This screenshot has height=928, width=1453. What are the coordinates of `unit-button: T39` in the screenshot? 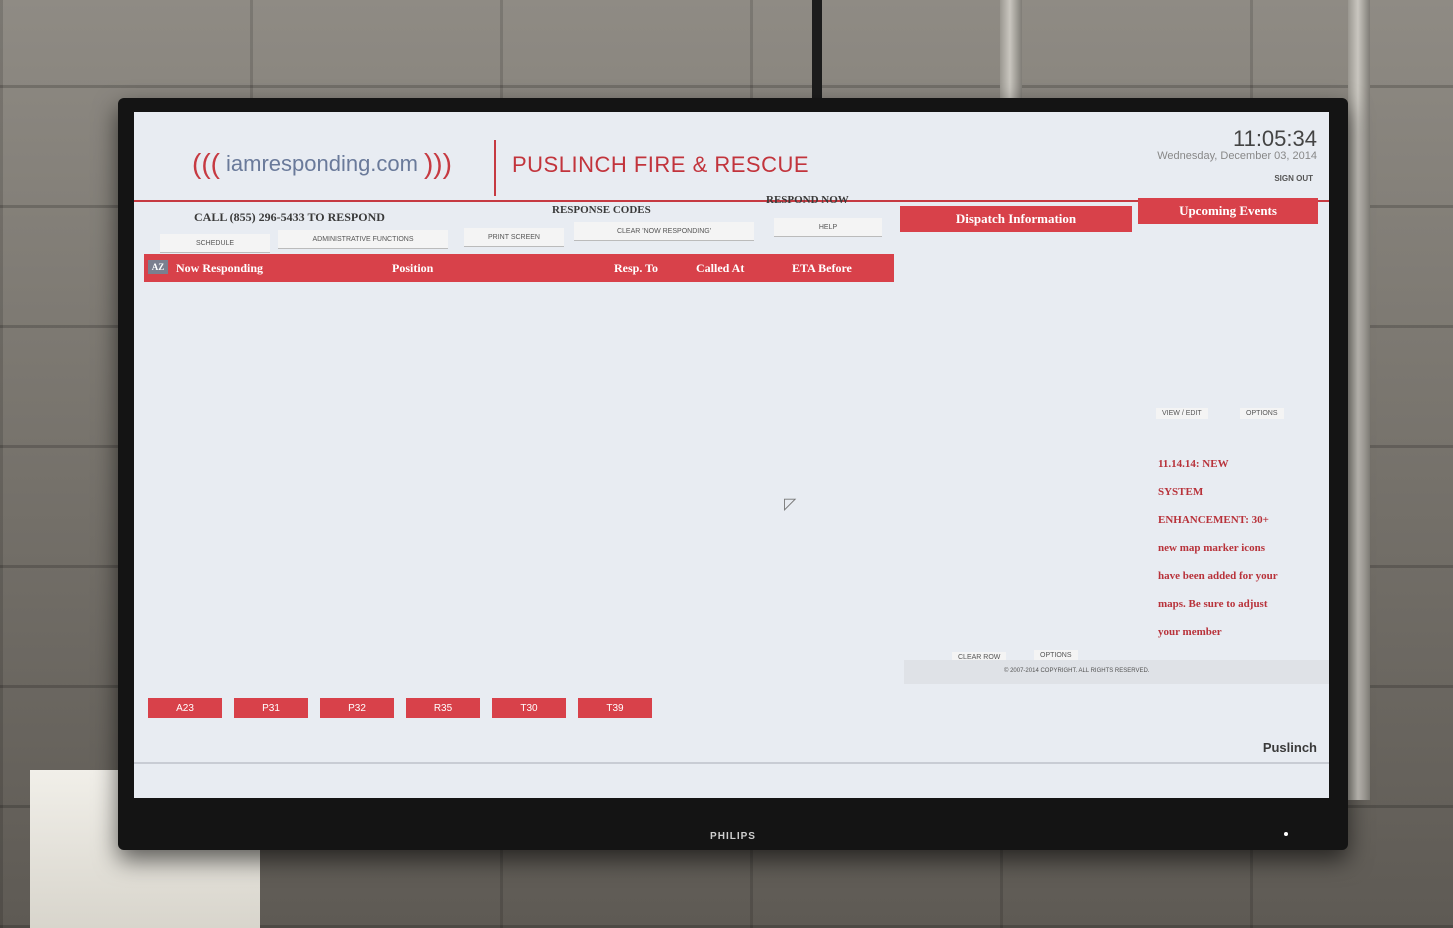 It's located at (615, 708).